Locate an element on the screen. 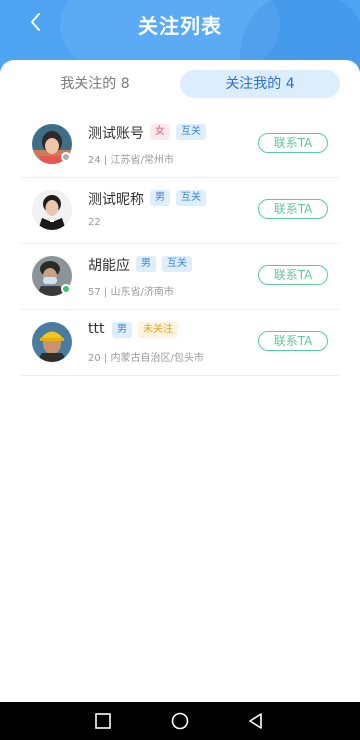 This screenshot has width=360, height=740. status-dot-online is located at coordinates (66, 289).